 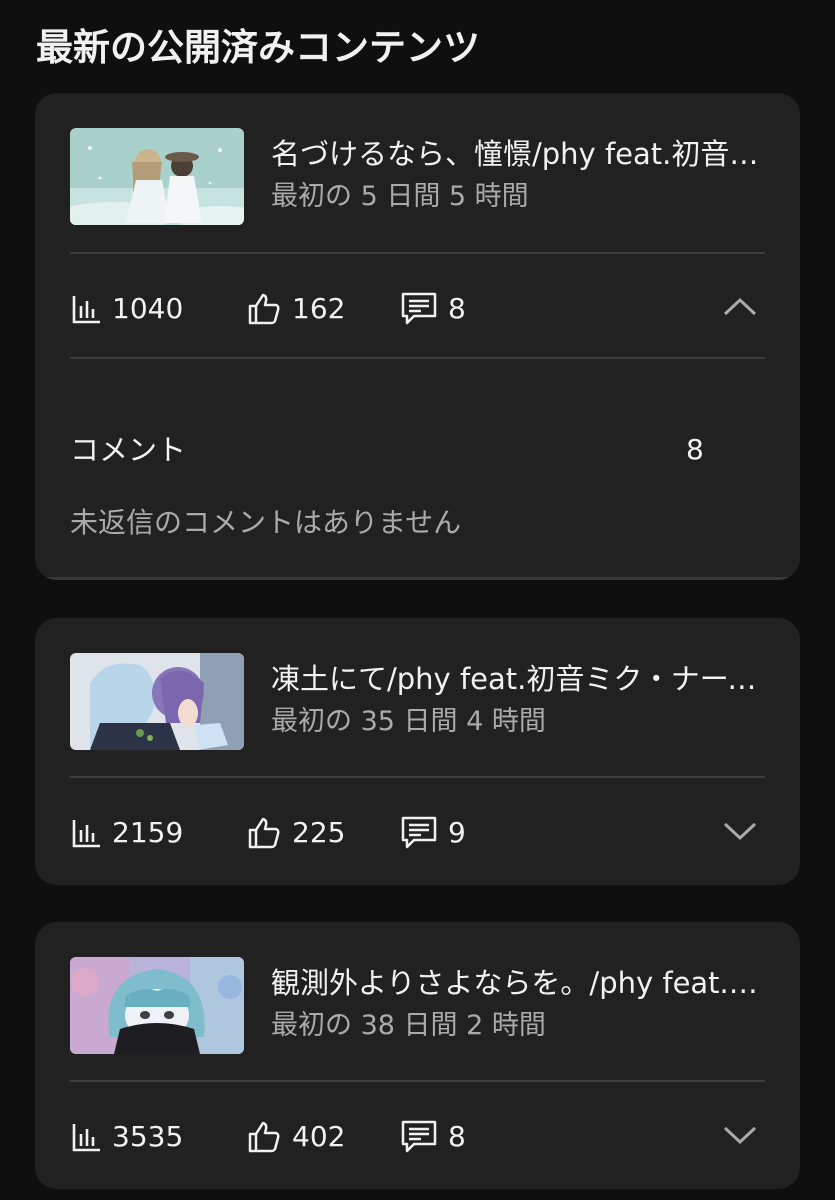 I want to click on likes-stat: 162, so click(x=295, y=309).